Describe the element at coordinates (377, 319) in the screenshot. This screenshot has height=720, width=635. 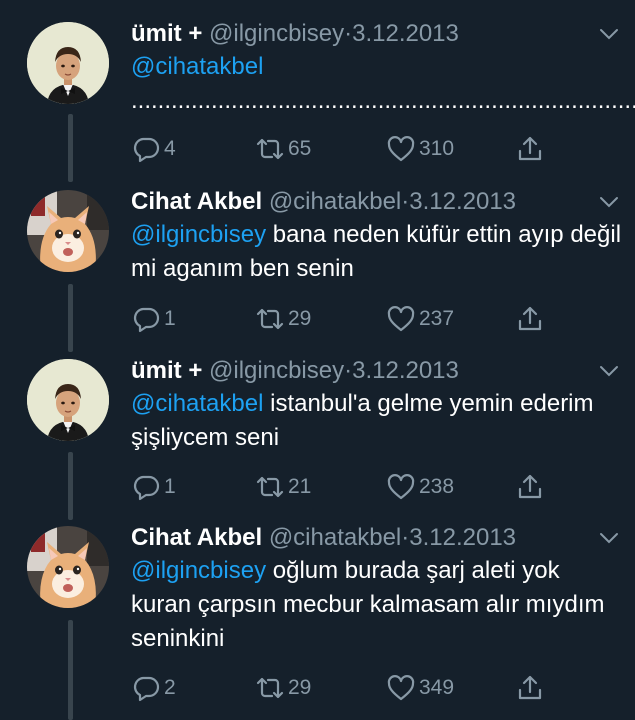
I see `tweet-actions: 1 29 237` at that location.